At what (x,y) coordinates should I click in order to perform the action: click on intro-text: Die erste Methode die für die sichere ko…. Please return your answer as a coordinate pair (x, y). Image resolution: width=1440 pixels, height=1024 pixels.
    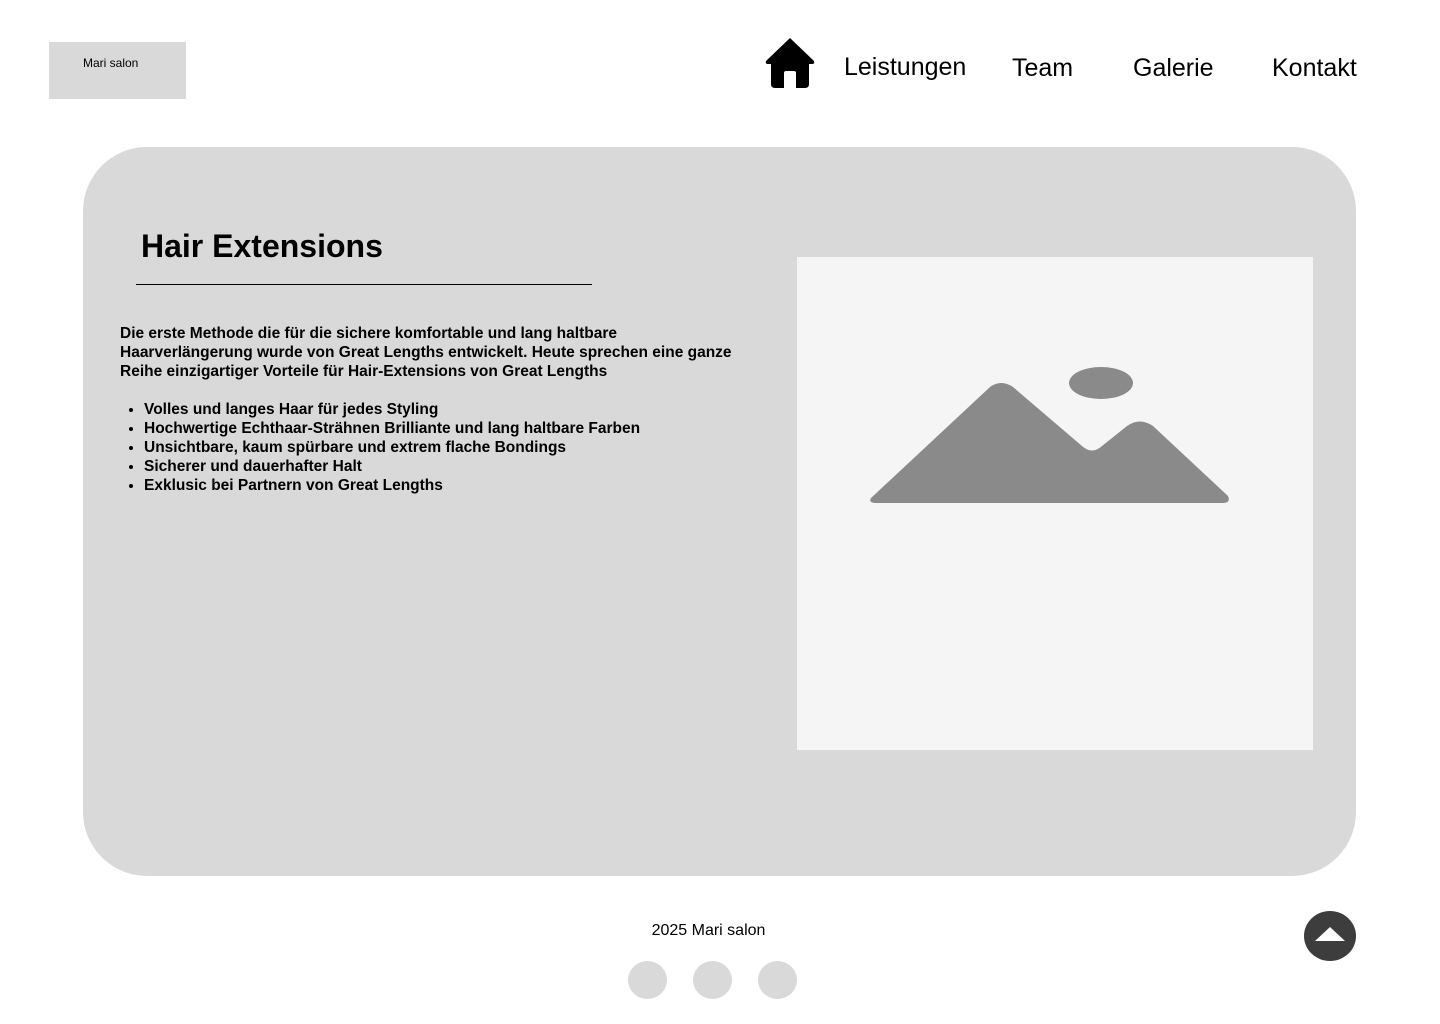
    Looking at the image, I should click on (426, 352).